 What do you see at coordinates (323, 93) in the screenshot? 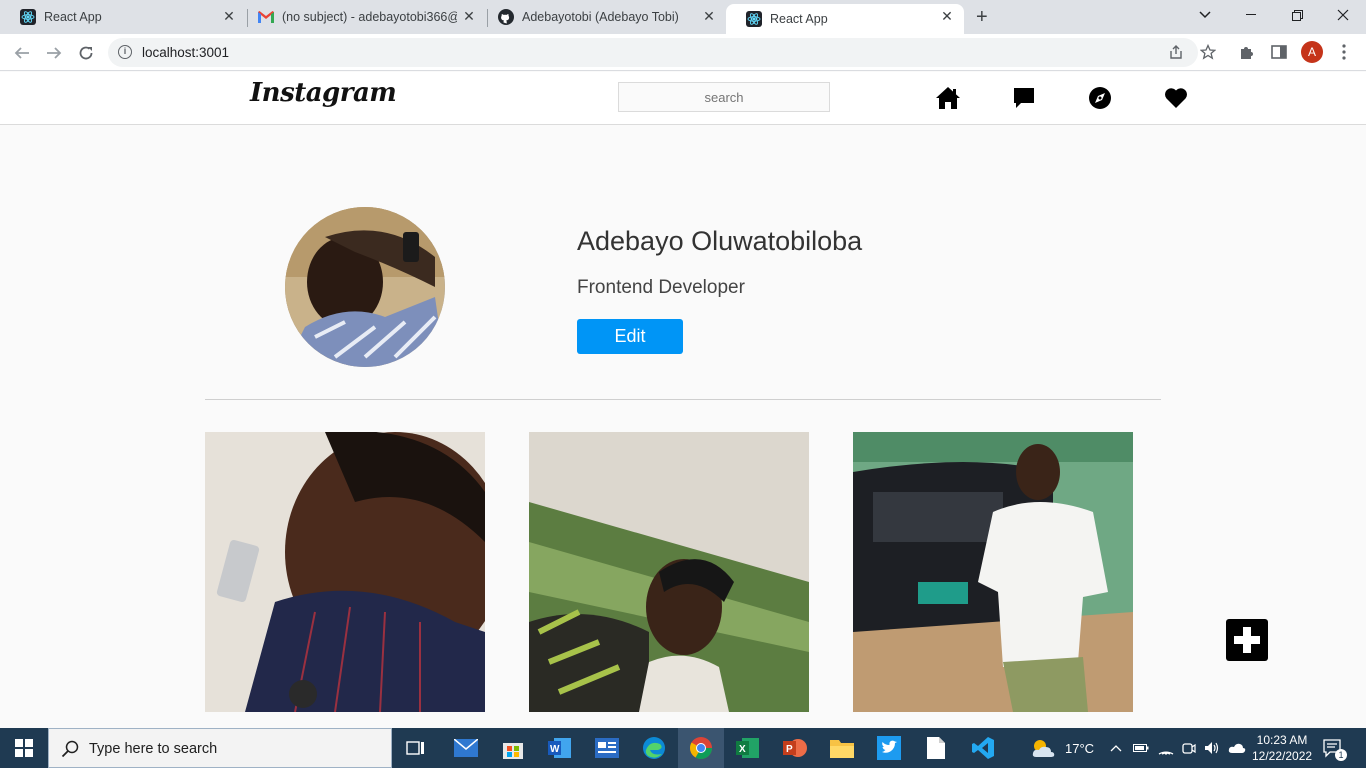
I see `app-logo: Instagram` at bounding box center [323, 93].